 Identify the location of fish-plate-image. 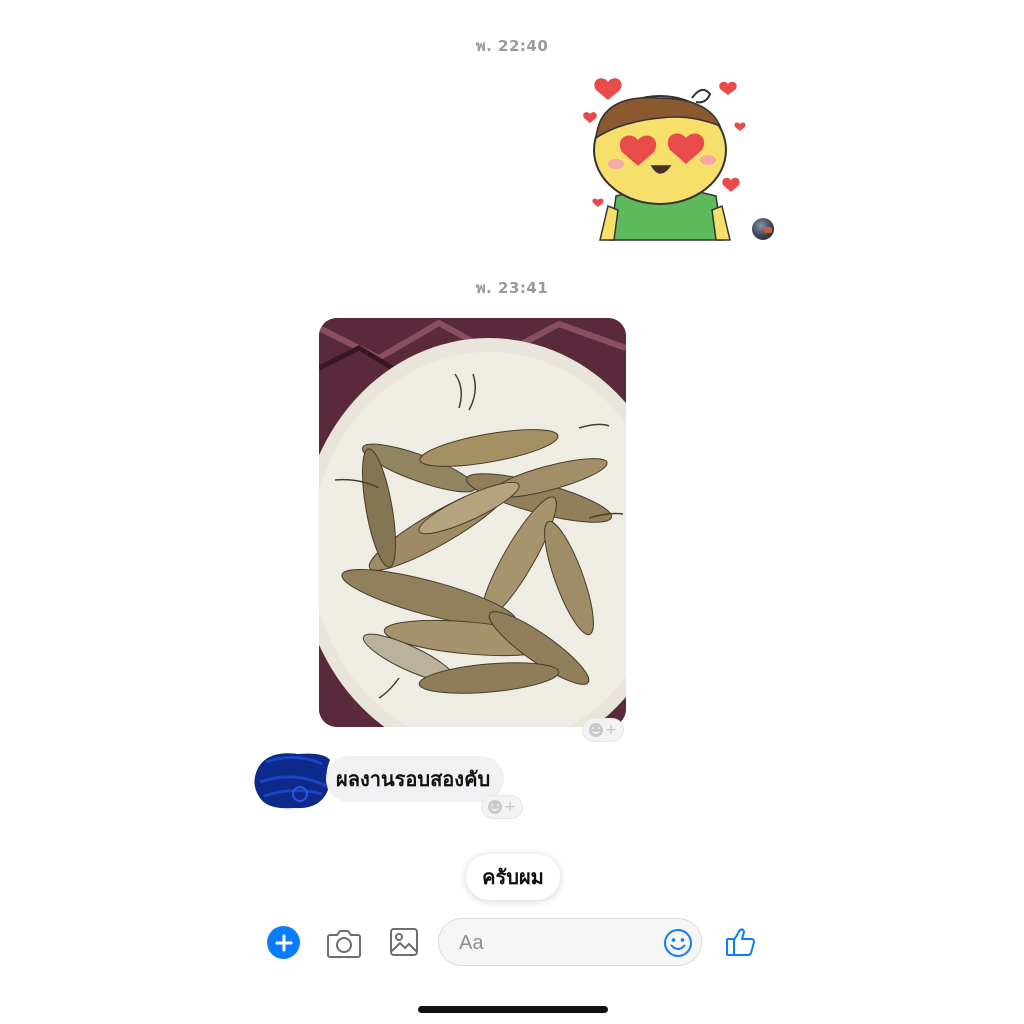
(472, 522).